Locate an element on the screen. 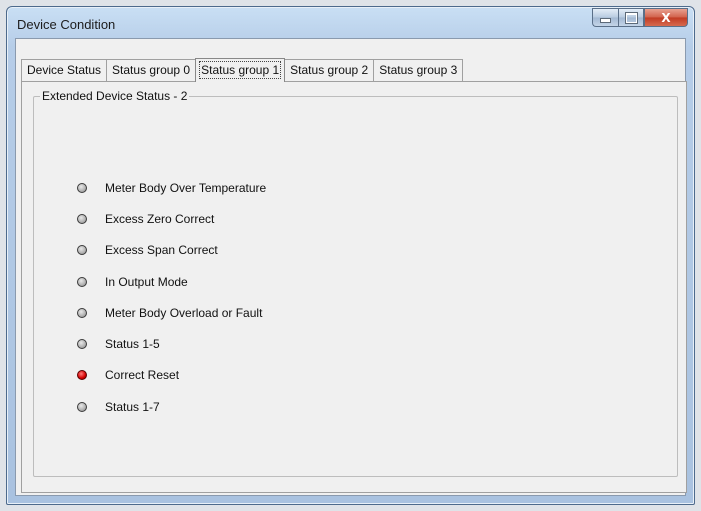  tab-status-group-1: Status group 1 is located at coordinates (240, 70).